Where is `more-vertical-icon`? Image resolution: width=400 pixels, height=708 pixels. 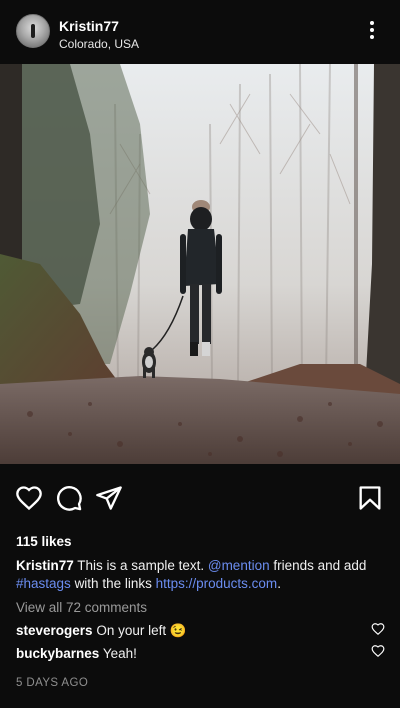
more-vertical-icon is located at coordinates (372, 30).